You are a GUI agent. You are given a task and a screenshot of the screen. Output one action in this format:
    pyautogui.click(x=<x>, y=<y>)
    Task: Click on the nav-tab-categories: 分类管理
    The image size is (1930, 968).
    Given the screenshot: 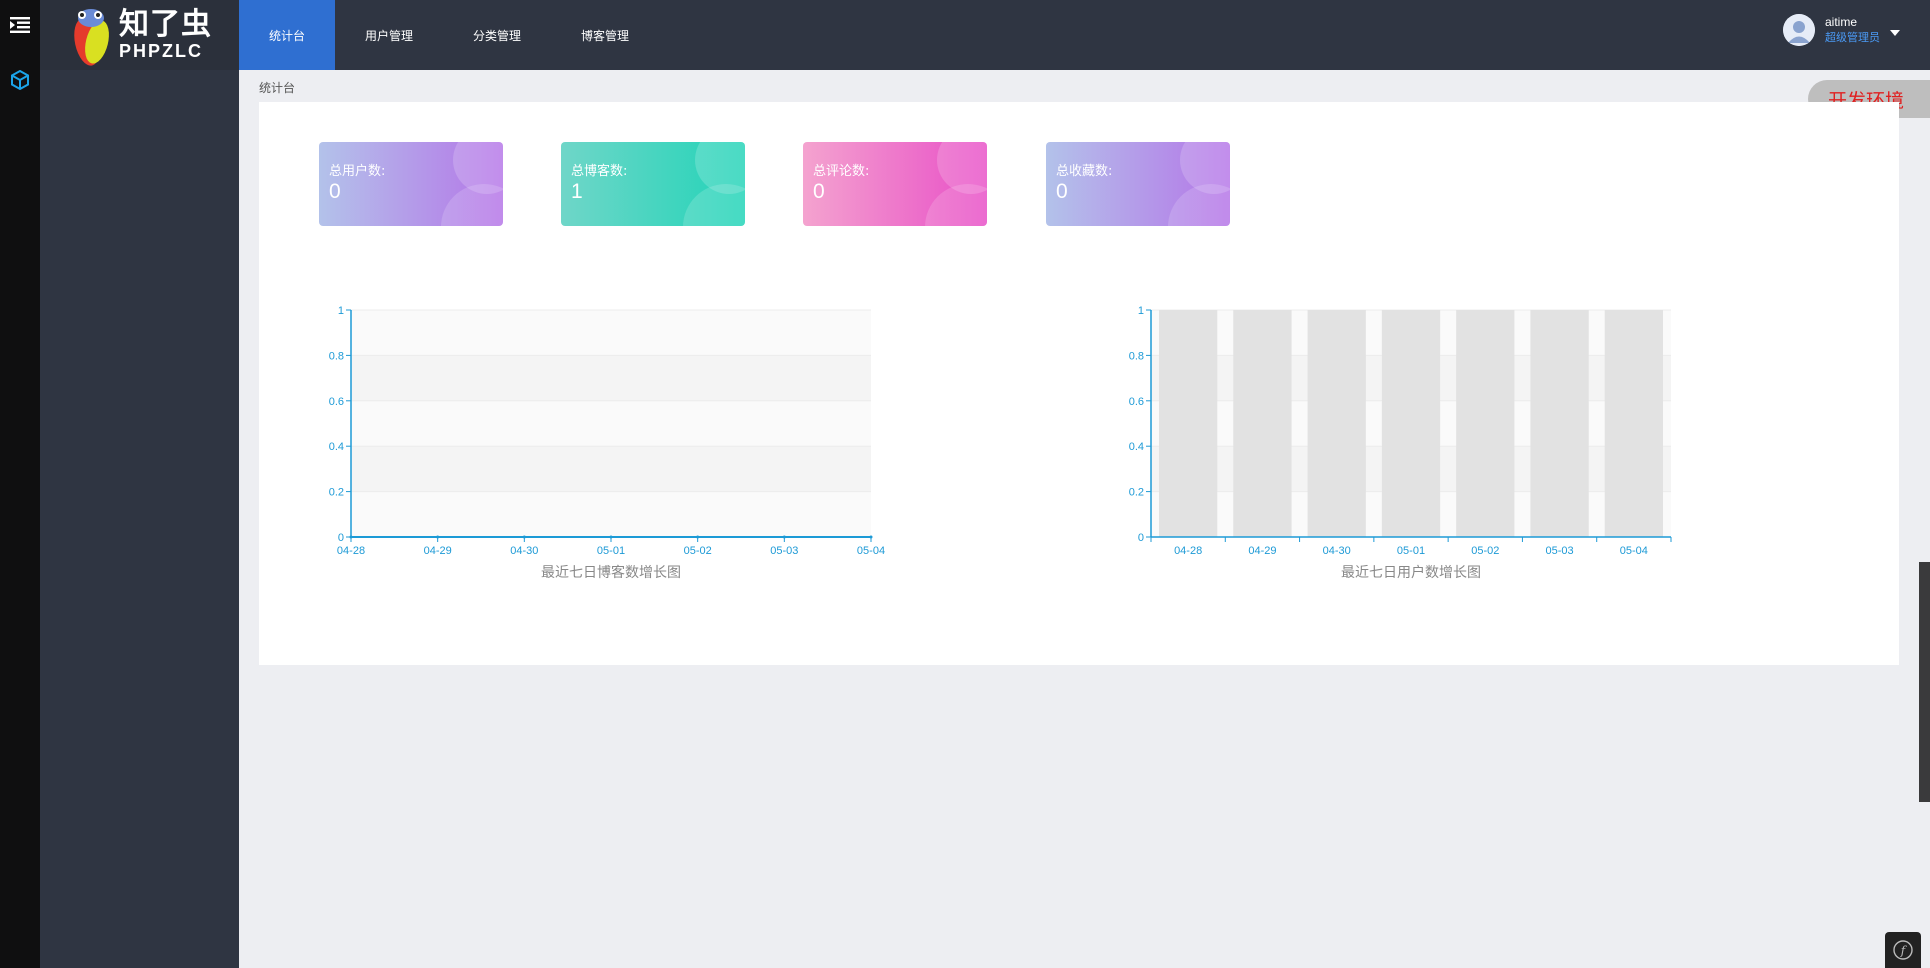 What is the action you would take?
    pyautogui.click(x=497, y=35)
    